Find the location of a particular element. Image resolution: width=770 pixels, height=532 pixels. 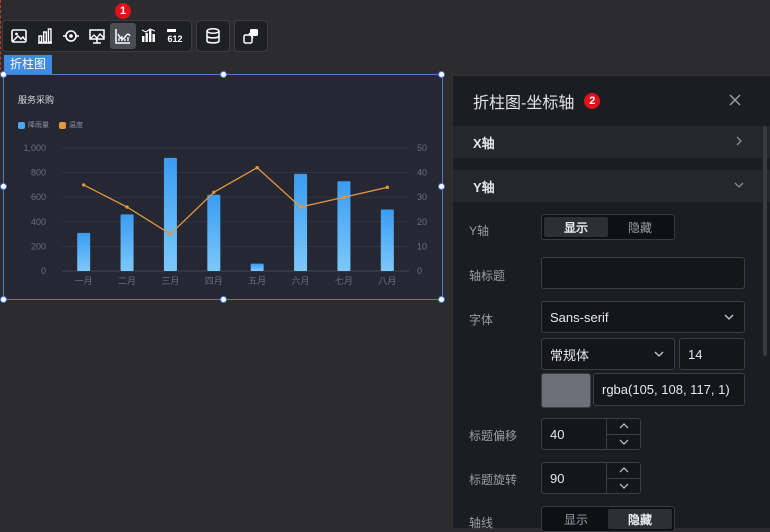

axis-line-visibility-toggle: 显示 隐藏 is located at coordinates (608, 519).